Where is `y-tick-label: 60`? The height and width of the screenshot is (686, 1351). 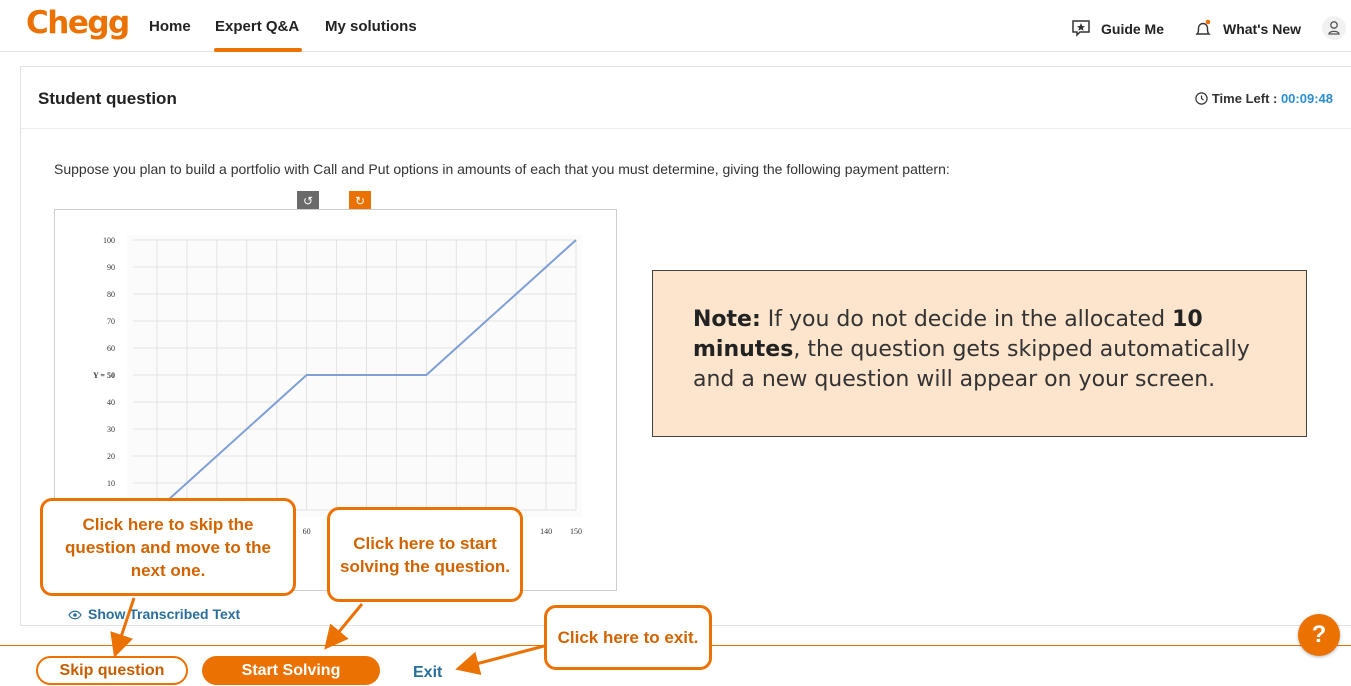 y-tick-label: 60 is located at coordinates (111, 348).